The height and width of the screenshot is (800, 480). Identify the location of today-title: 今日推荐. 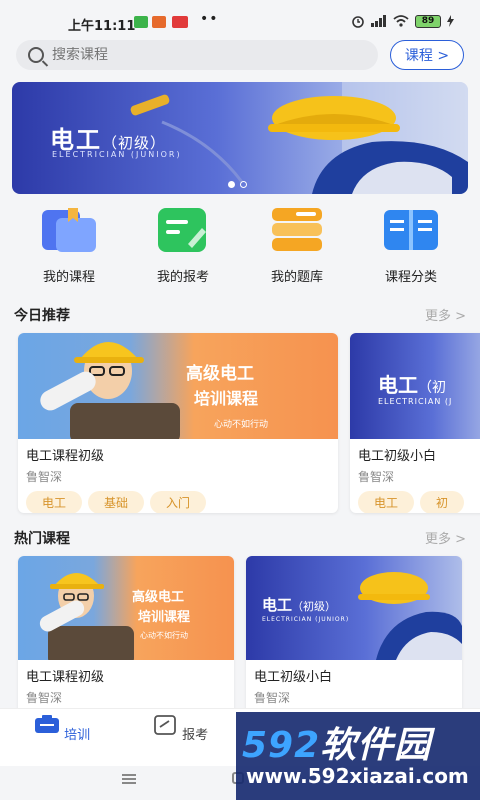
(42, 316).